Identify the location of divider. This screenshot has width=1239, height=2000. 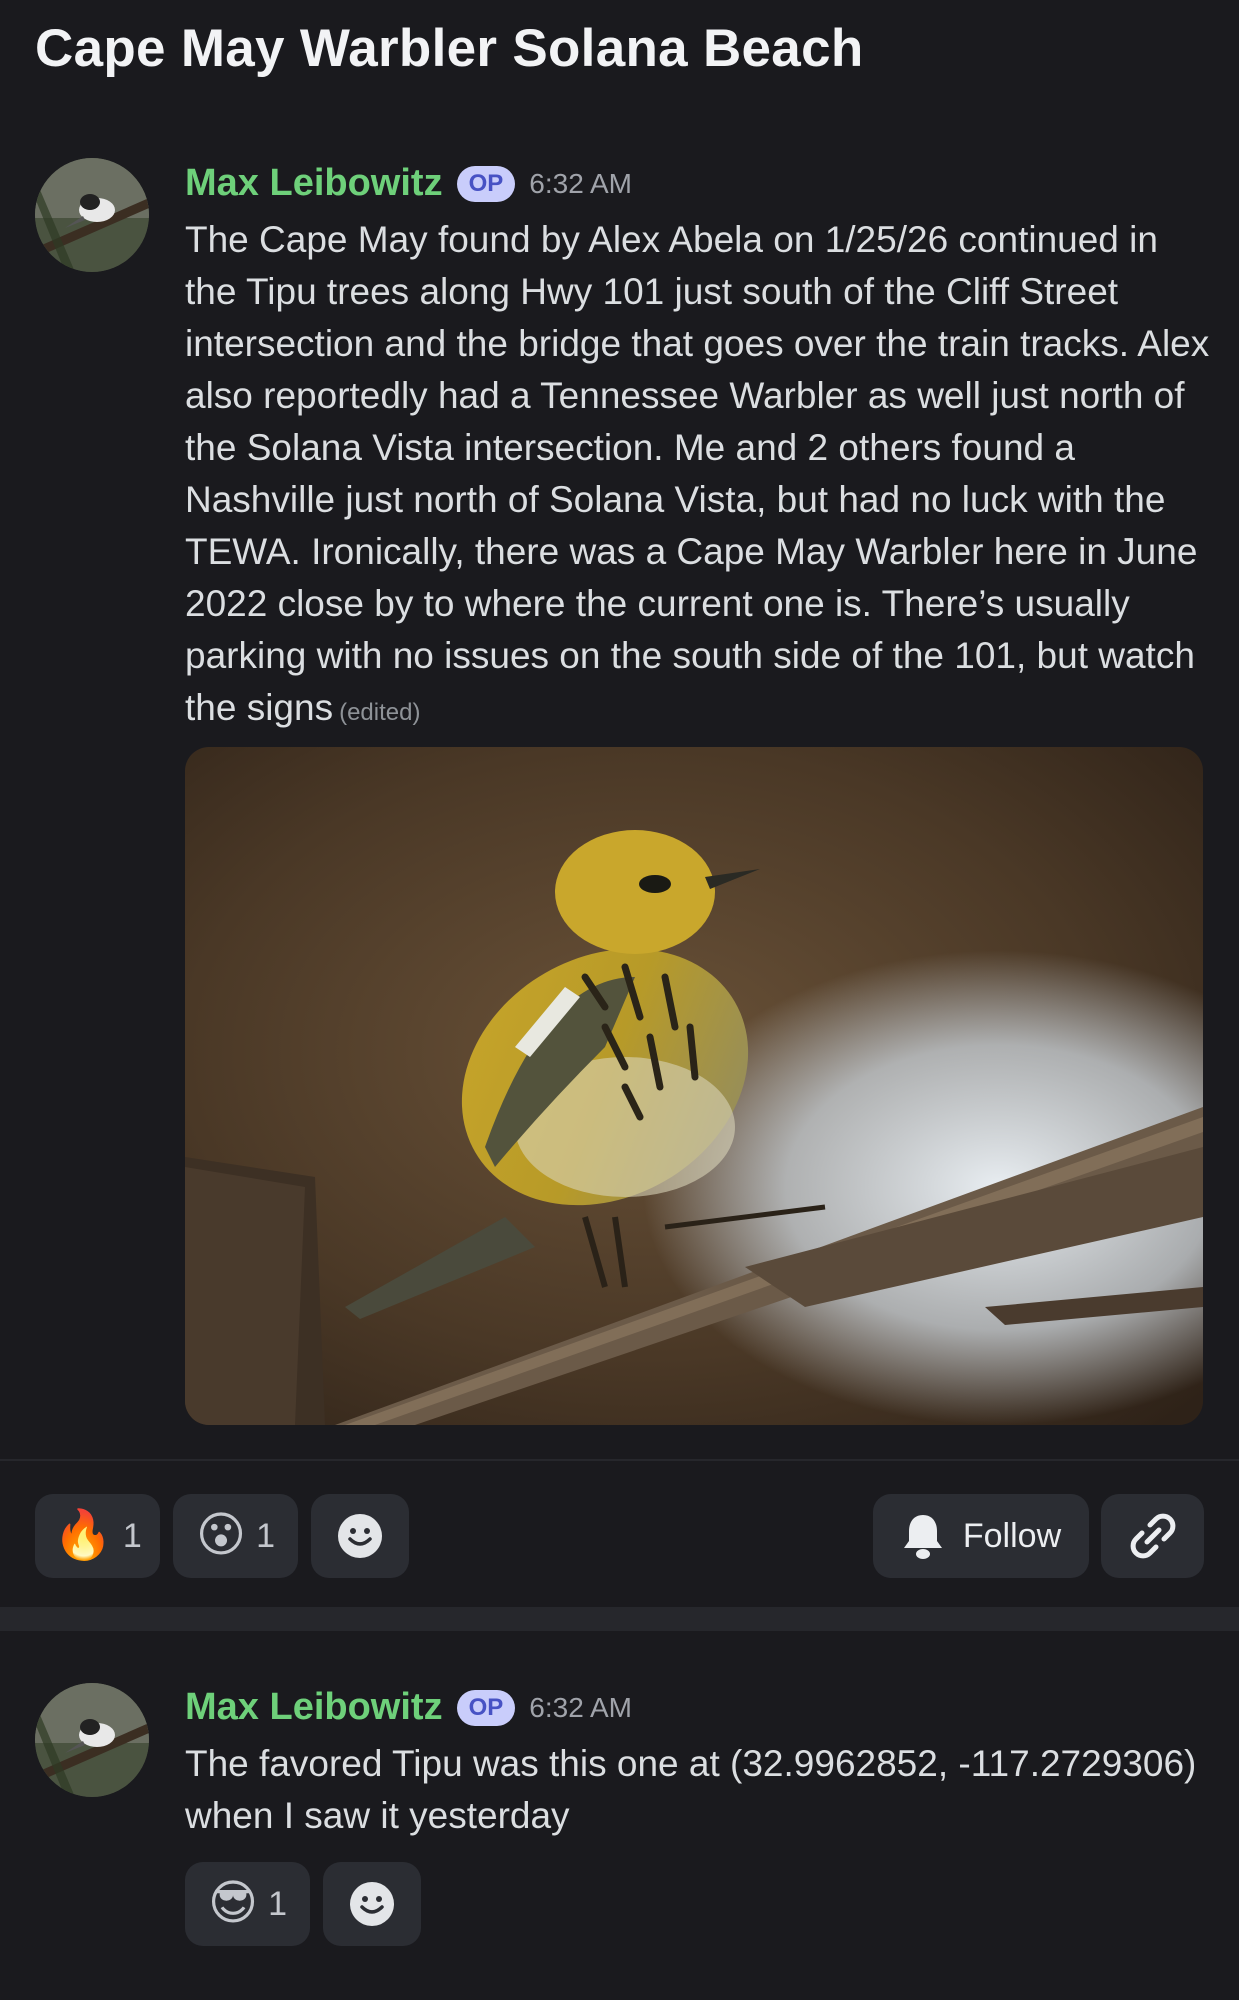
(619, 1460).